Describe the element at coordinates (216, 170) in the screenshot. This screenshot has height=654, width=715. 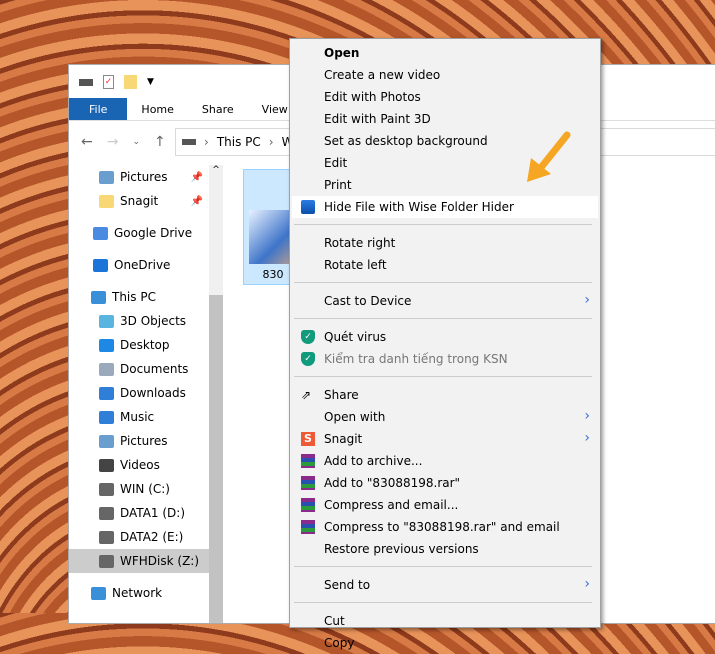
I see `scroll-up-icon: ^` at that location.